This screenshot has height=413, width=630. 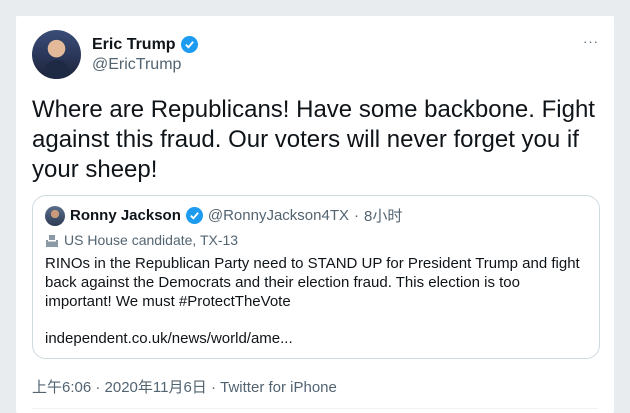 I want to click on author-handle: @EricTrump, so click(x=145, y=65).